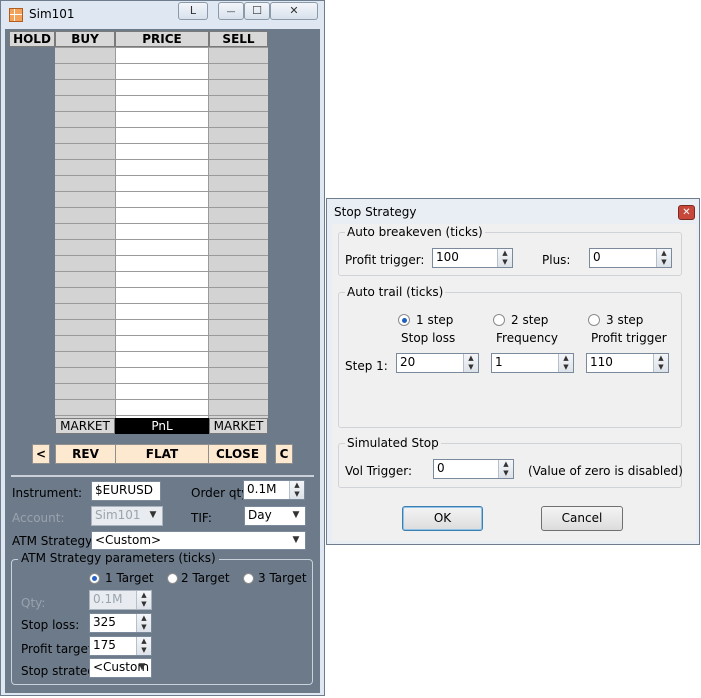 Image resolution: width=701 pixels, height=698 pixels. What do you see at coordinates (205, 578) in the screenshot?
I see `target-2-label: 2 Target` at bounding box center [205, 578].